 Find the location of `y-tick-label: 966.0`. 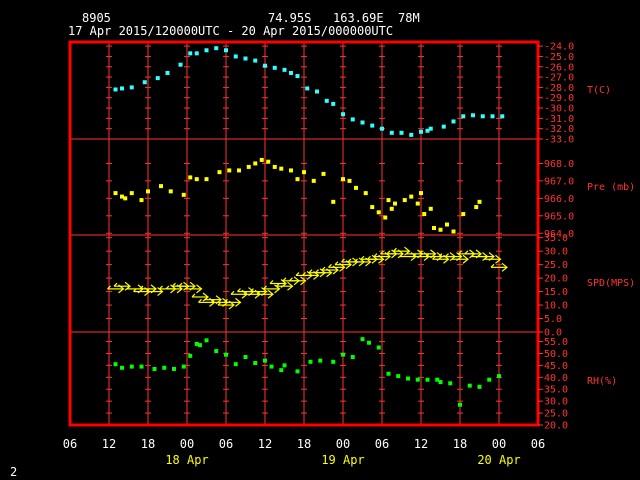

y-tick-label: 966.0 is located at coordinates (559, 199).